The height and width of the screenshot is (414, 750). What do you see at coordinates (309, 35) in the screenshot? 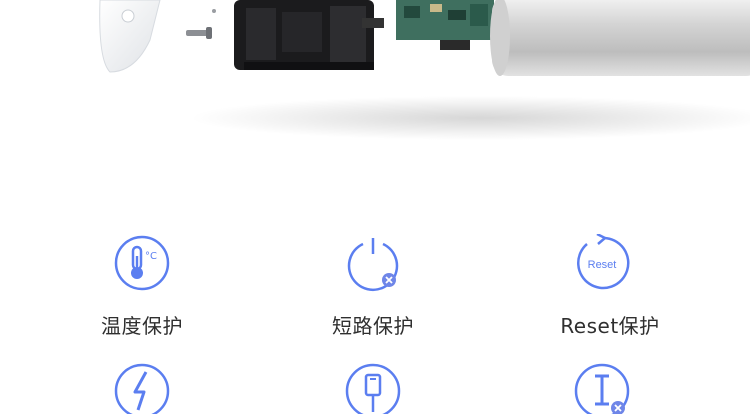
I see `plastic-frame` at bounding box center [309, 35].